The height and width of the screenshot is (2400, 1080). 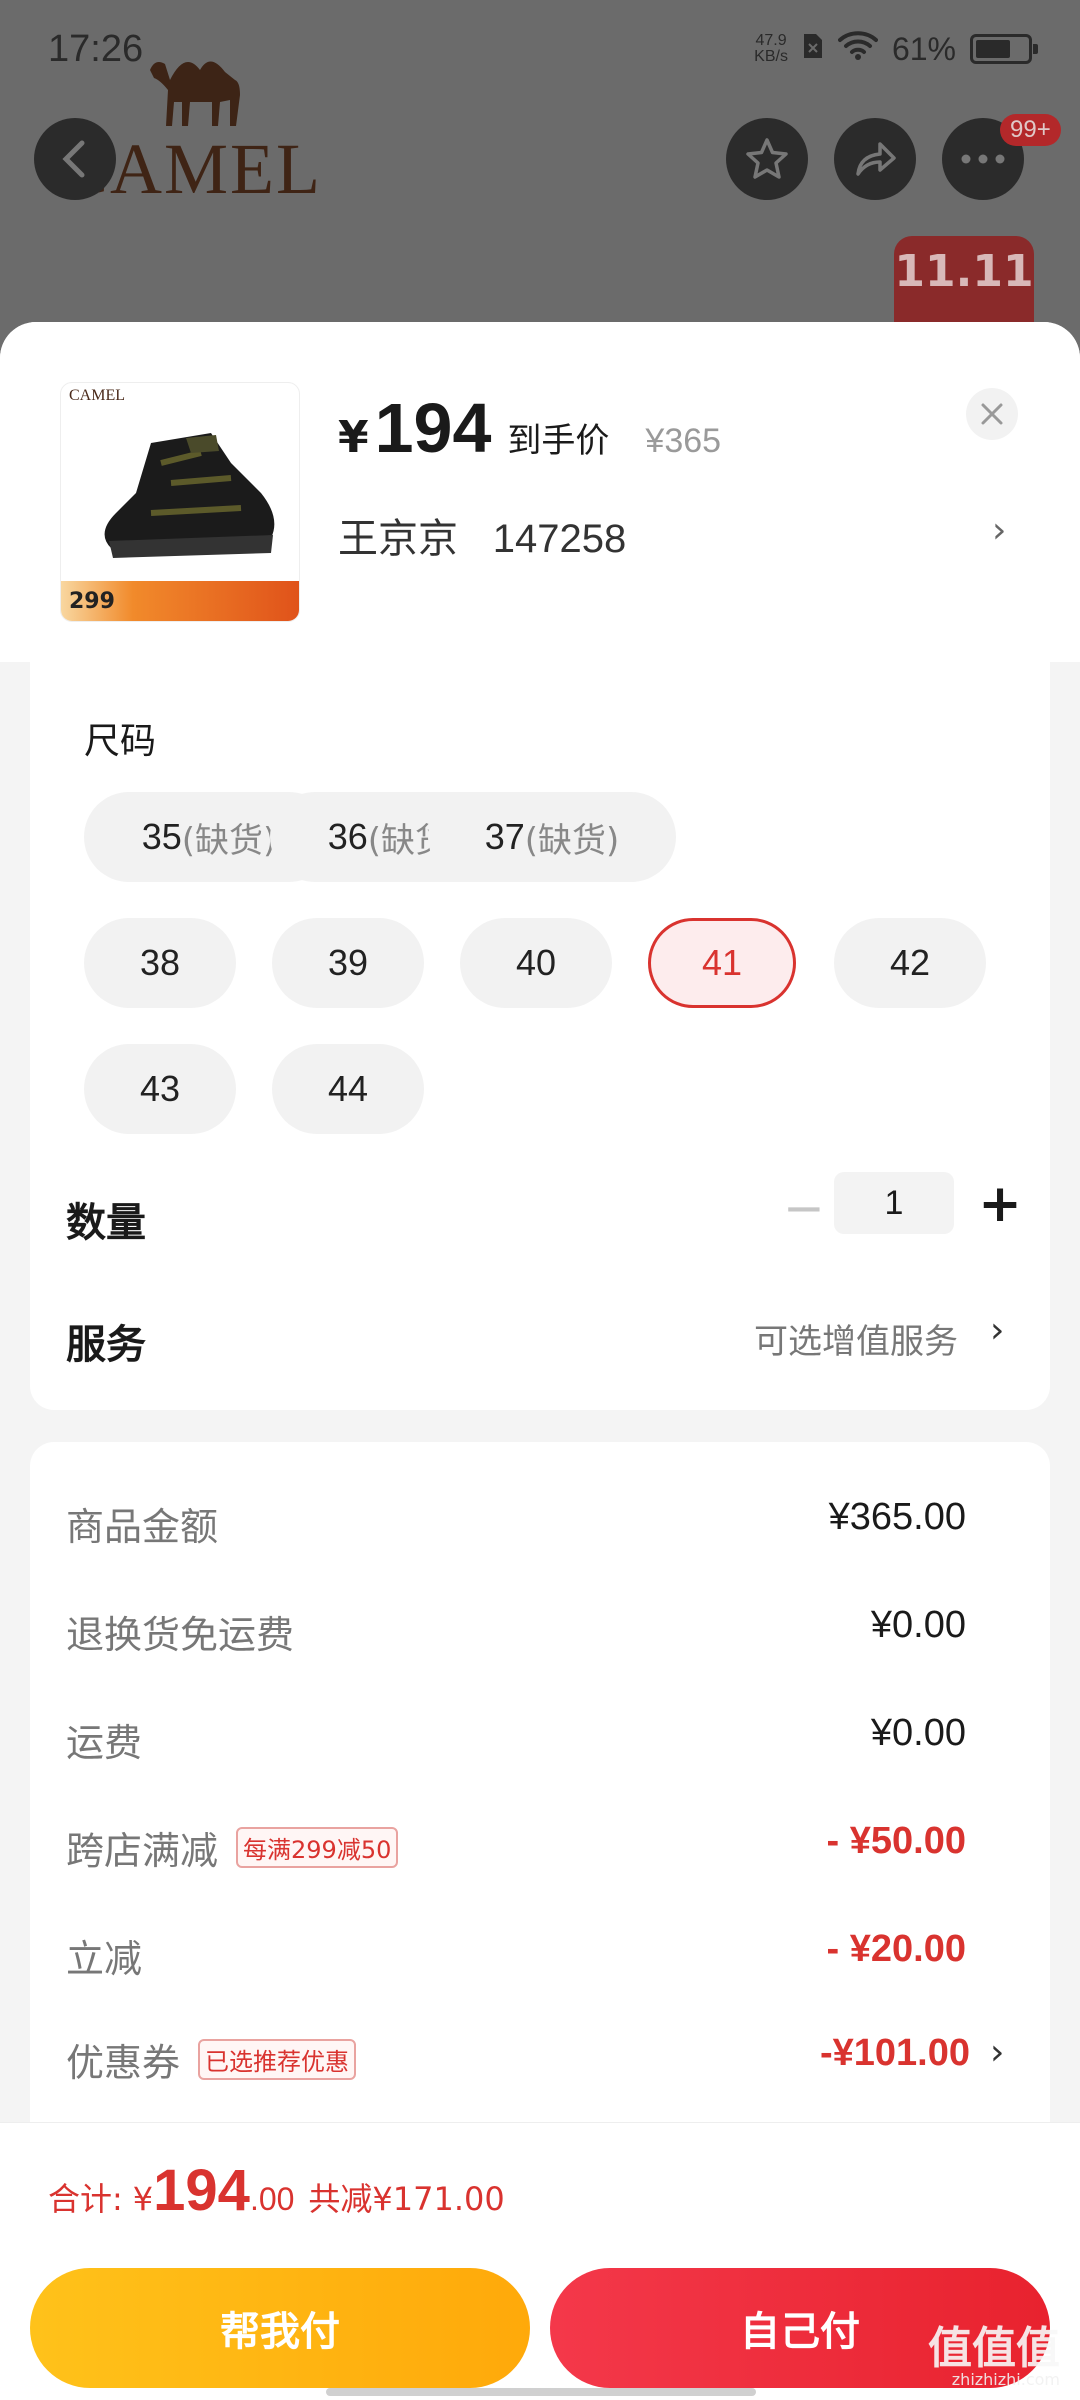 I want to click on size-value: 40, so click(x=536, y=962).